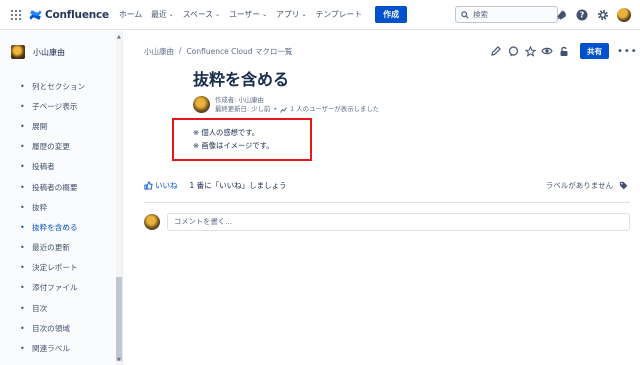 The height and width of the screenshot is (365, 640). What do you see at coordinates (57, 187) in the screenshot?
I see `sidebar-item-contributors-summary: 投稿者の概要` at bounding box center [57, 187].